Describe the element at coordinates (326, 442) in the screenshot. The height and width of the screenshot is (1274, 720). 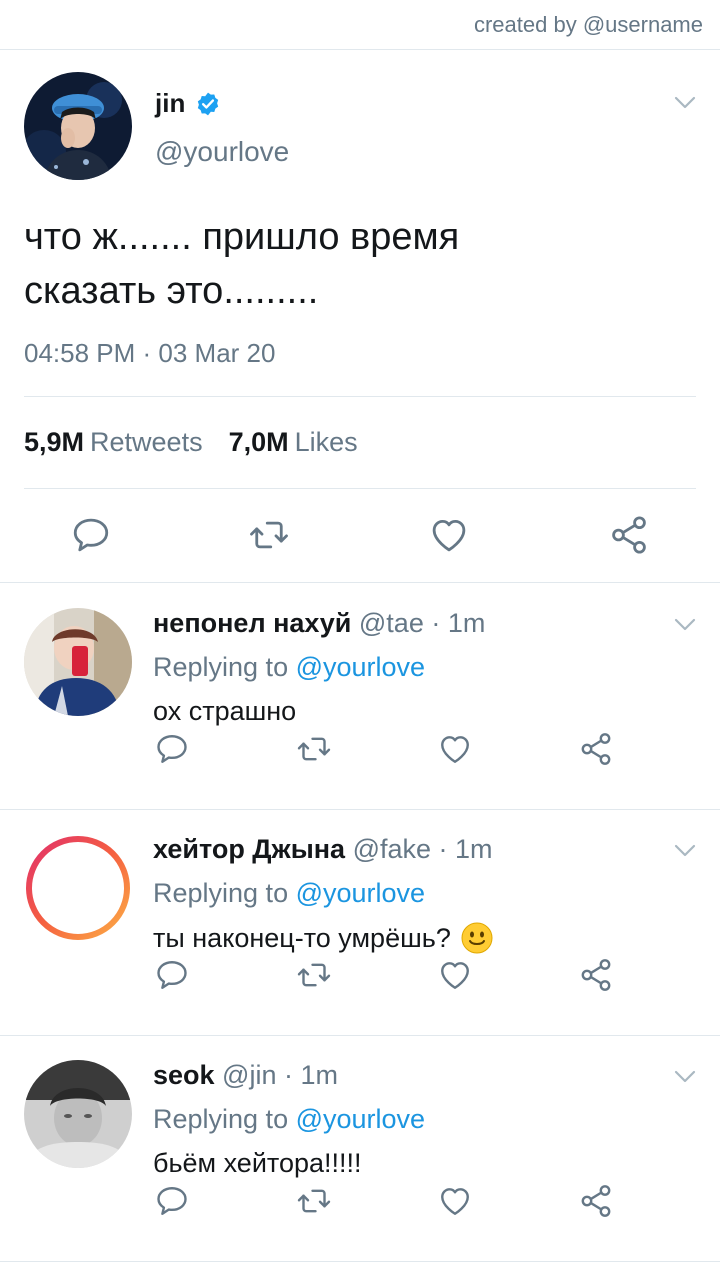
I see `likes-label: Likes` at that location.